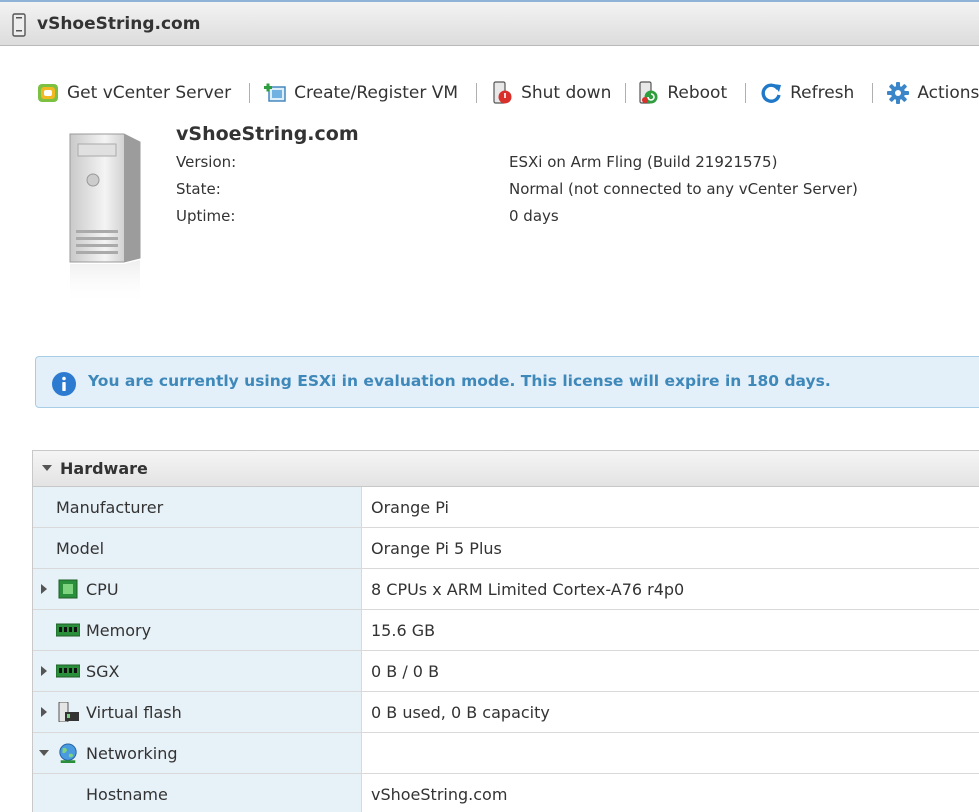 The image size is (979, 812). What do you see at coordinates (119, 24) in the screenshot?
I see `window-title: vShoeString.com` at bounding box center [119, 24].